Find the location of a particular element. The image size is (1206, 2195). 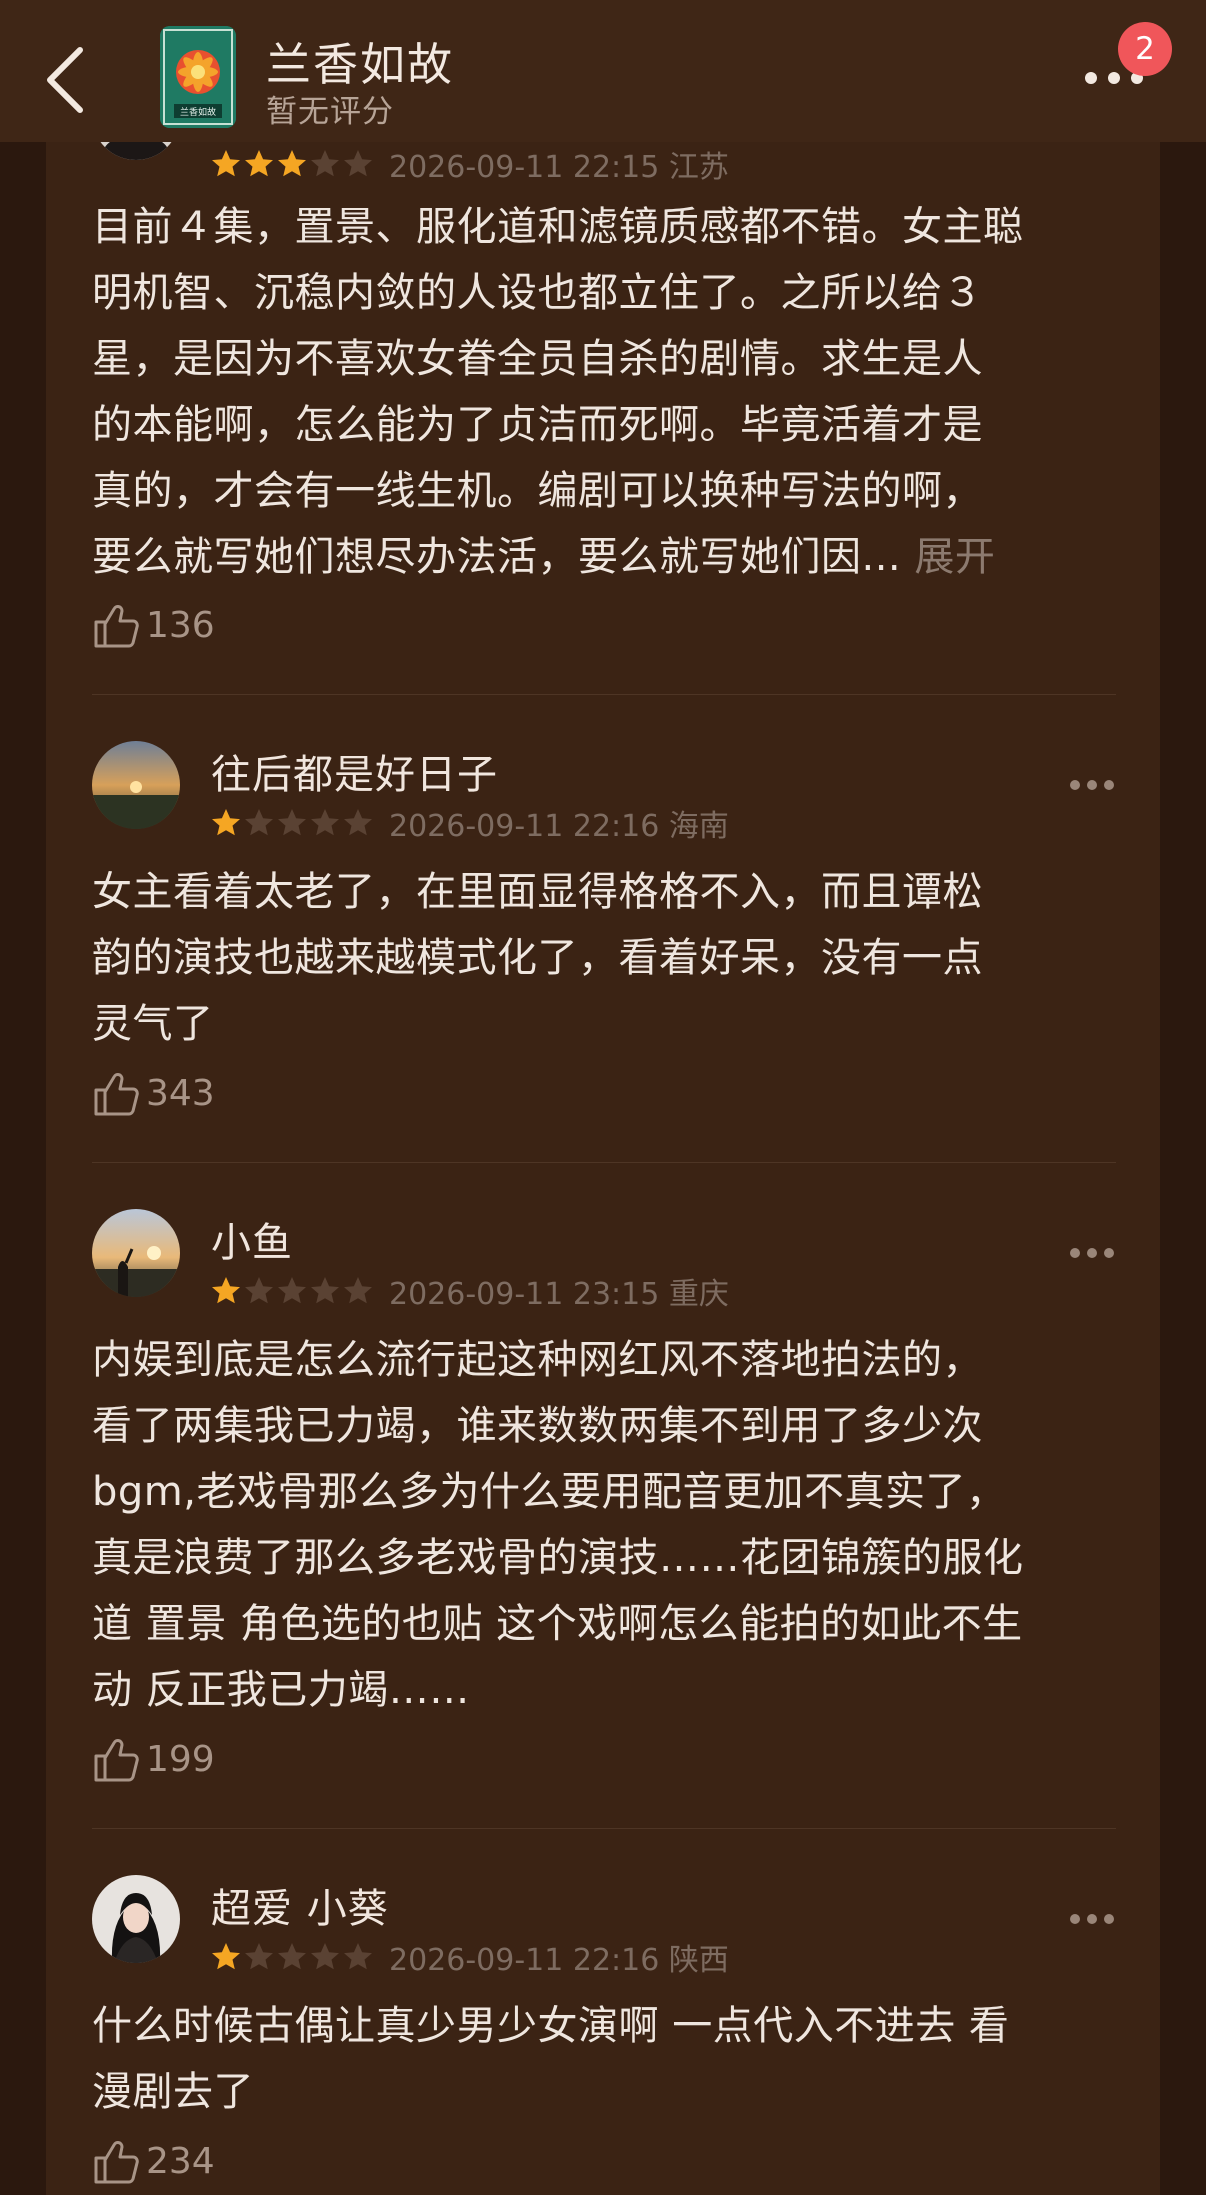

comment-line: 漫剧去了 is located at coordinates (173, 2092).